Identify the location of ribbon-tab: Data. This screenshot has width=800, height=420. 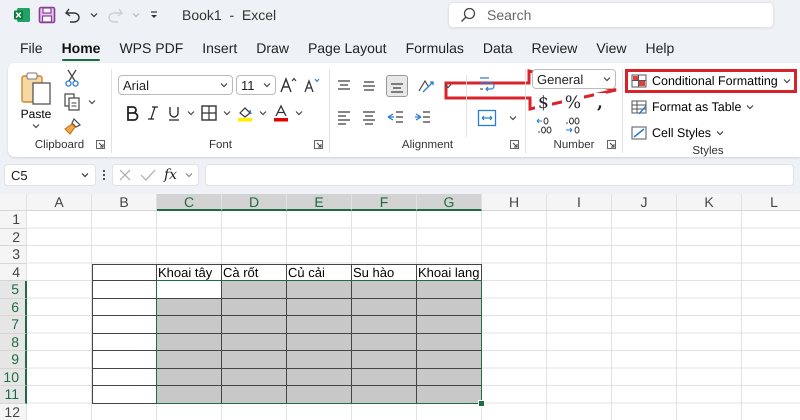
(497, 49).